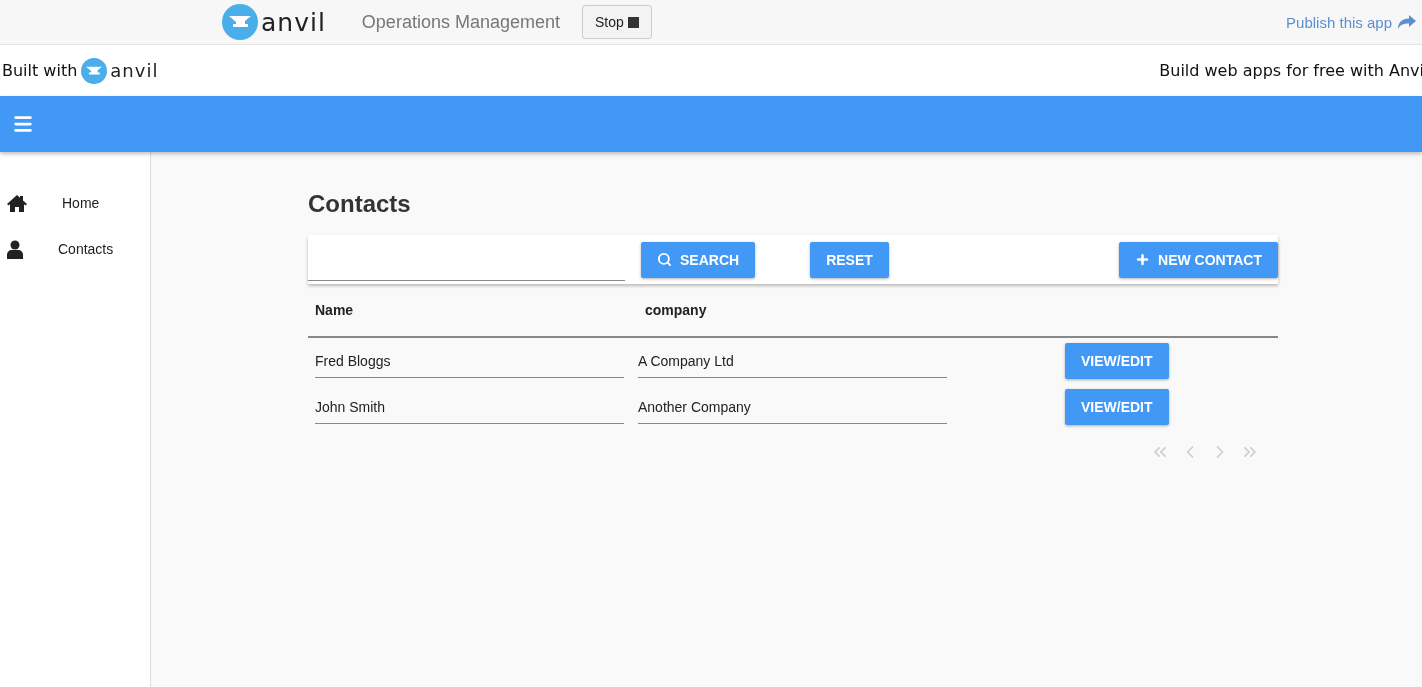  What do you see at coordinates (360, 204) in the screenshot?
I see `page-title: Contacts` at bounding box center [360, 204].